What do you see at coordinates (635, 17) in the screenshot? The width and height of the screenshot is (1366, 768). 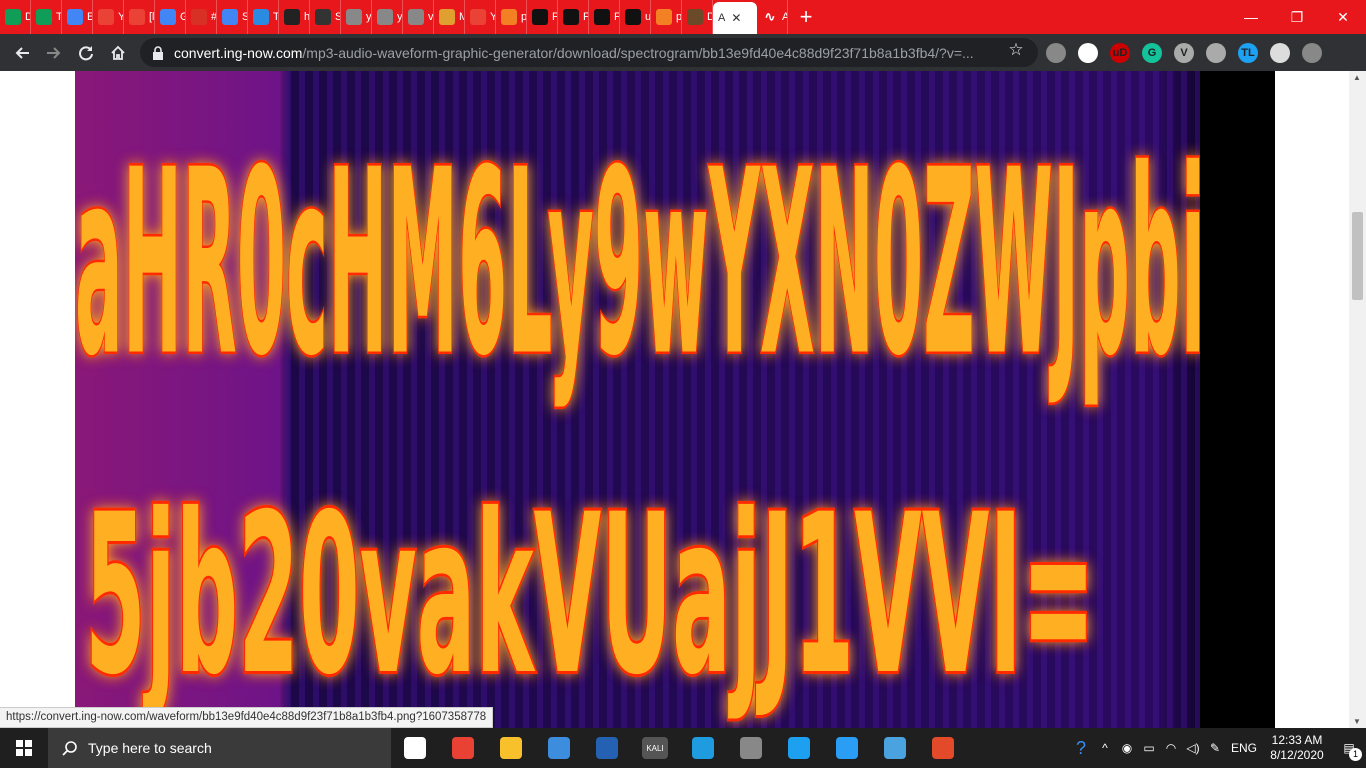 I see `tab-item: u` at bounding box center [635, 17].